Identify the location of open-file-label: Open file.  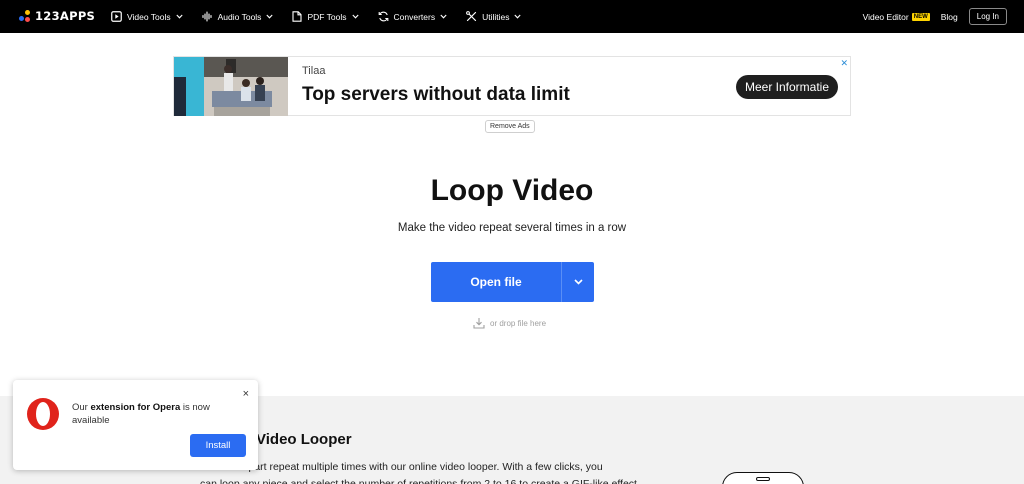
(496, 282).